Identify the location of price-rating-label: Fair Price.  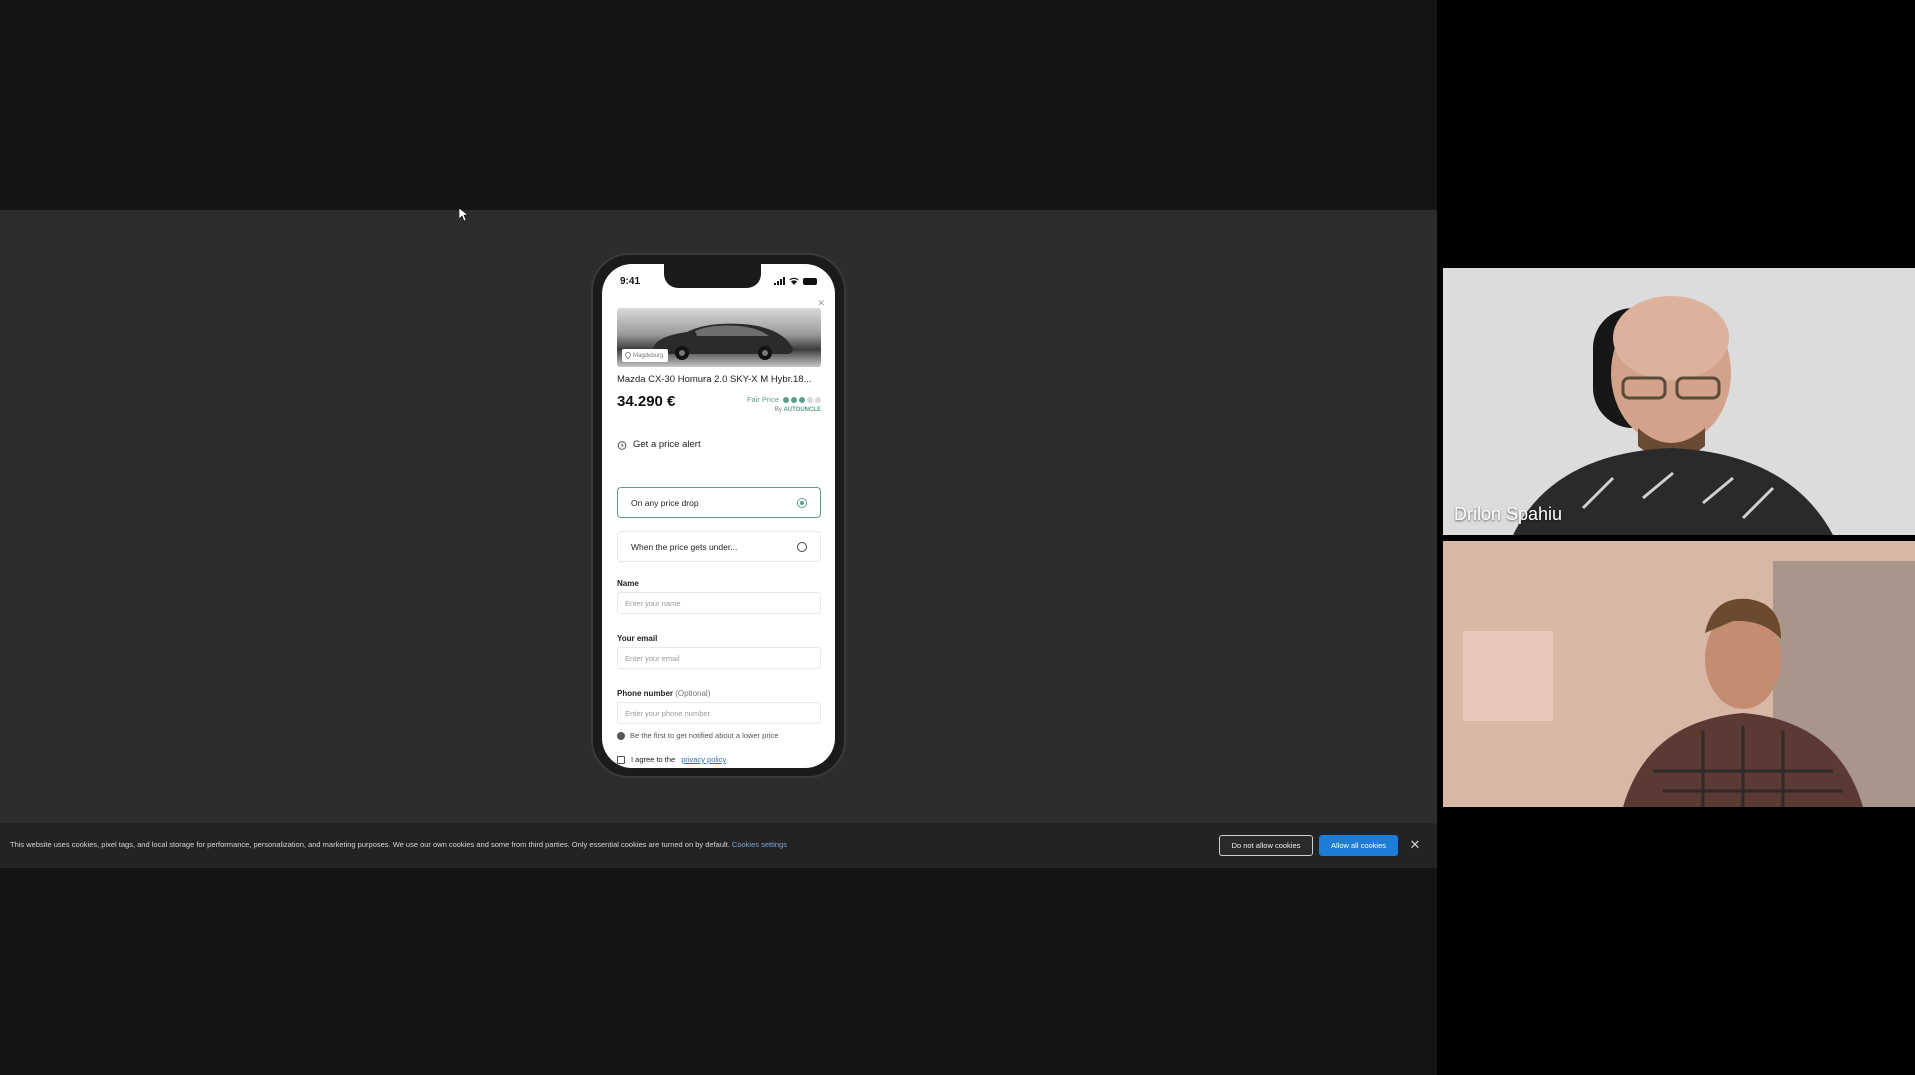
(762, 399).